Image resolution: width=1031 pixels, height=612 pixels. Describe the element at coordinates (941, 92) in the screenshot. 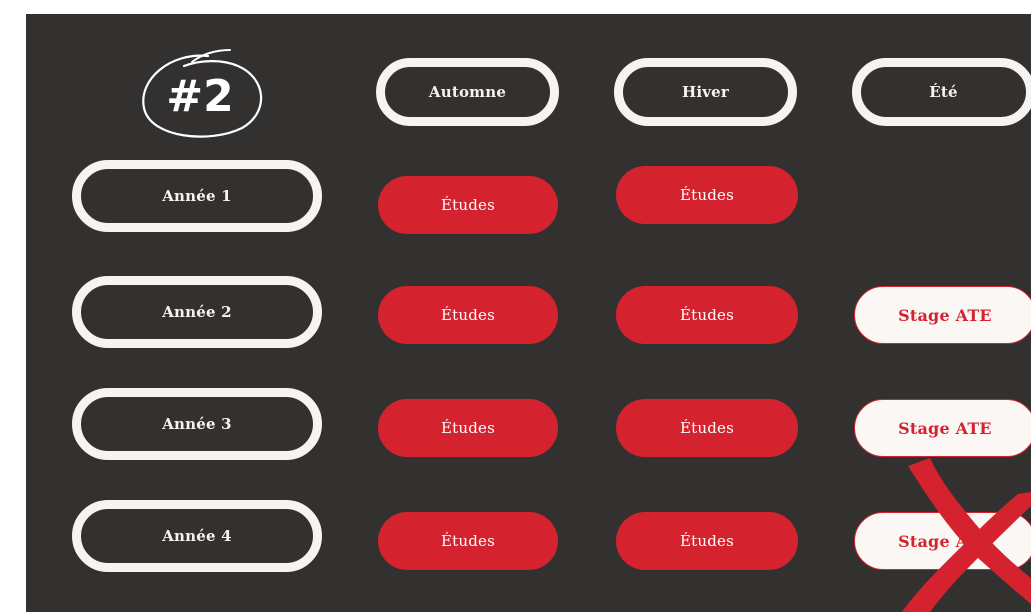

I see `season-header-ete: Été` at that location.